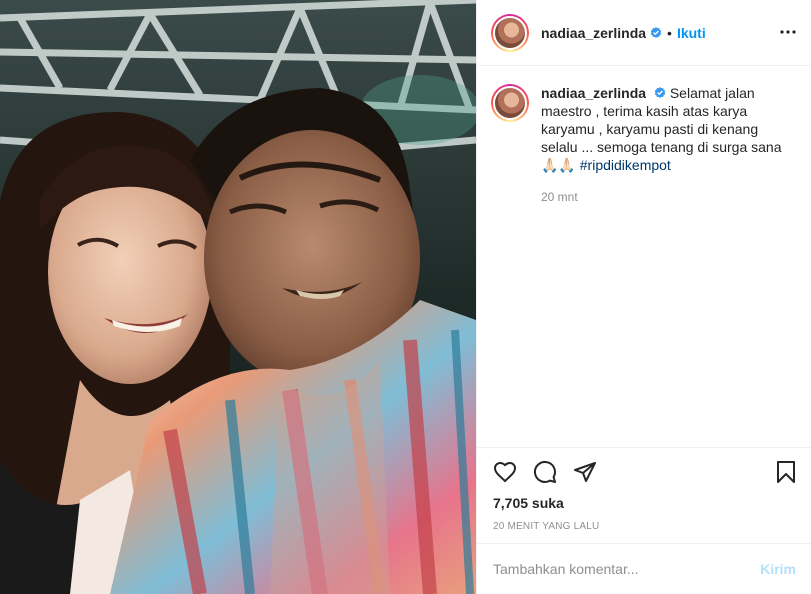  What do you see at coordinates (585, 473) in the screenshot?
I see `share-icon` at bounding box center [585, 473].